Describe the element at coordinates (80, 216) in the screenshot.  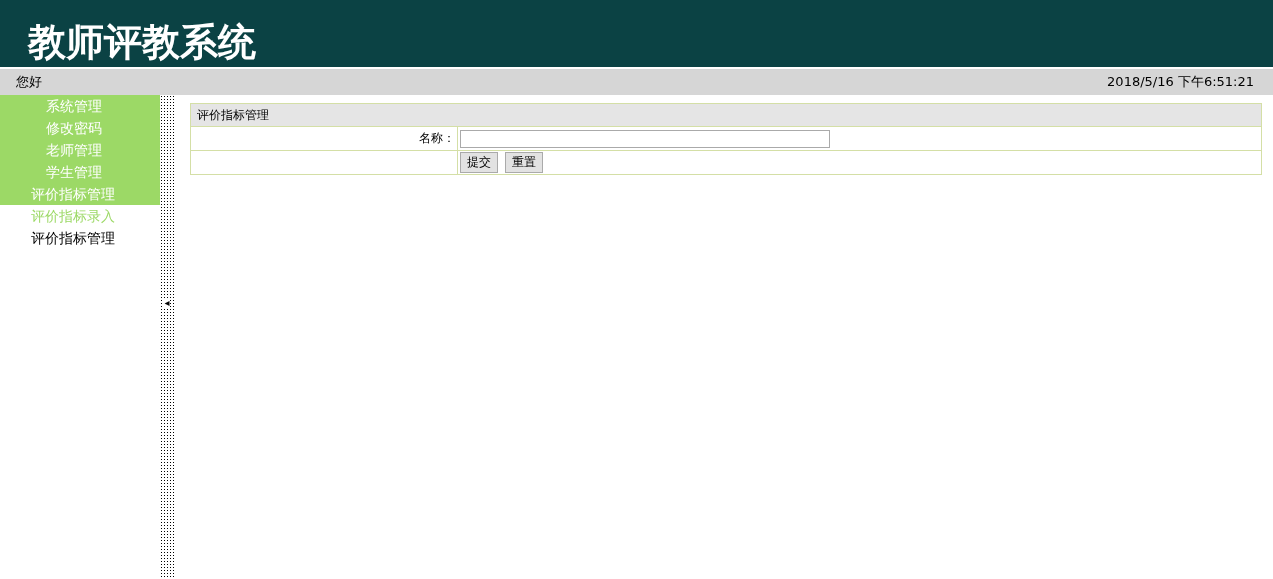
I see `submenu-item: 评价指标录入` at that location.